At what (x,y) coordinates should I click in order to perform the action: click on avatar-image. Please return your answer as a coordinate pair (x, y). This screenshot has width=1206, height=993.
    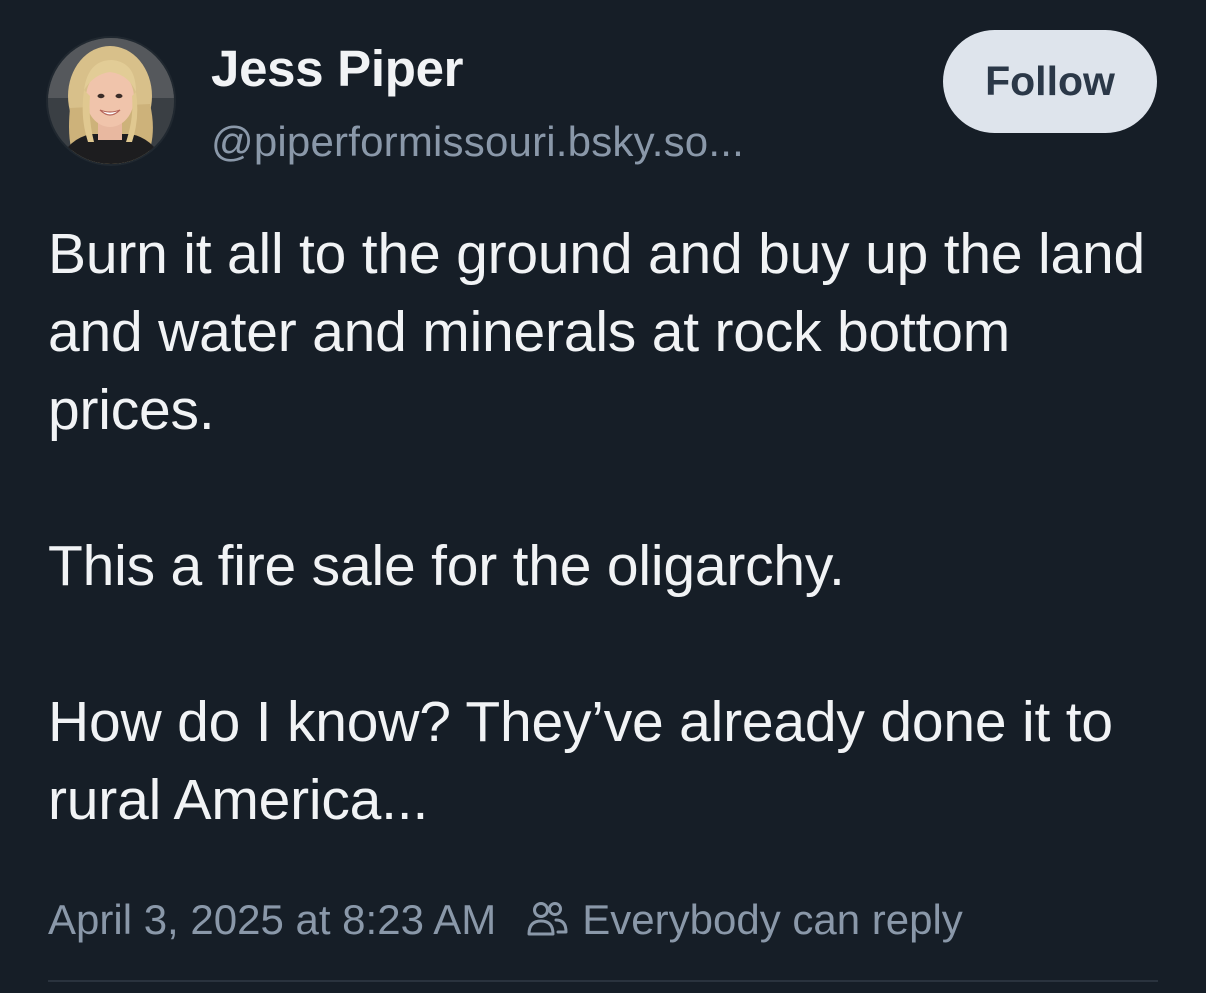
    Looking at the image, I should click on (111, 101).